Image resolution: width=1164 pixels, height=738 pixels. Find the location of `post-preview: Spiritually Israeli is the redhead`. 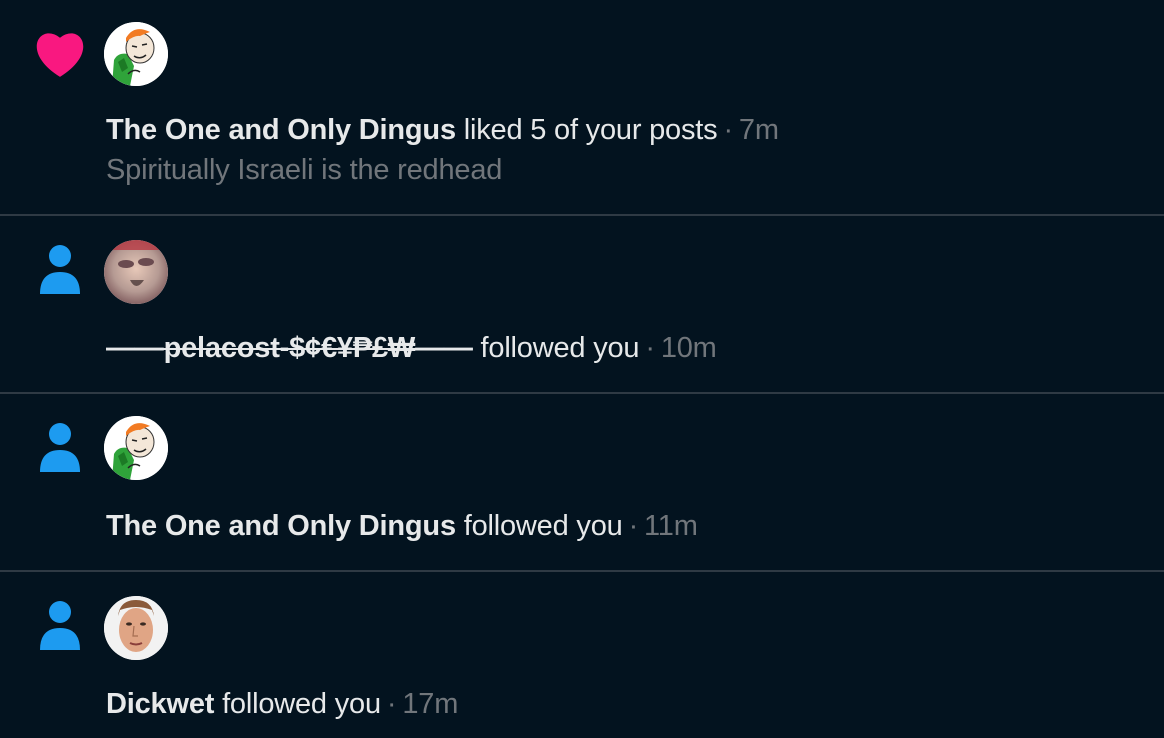

post-preview: Spiritually Israeli is the redhead is located at coordinates (304, 170).